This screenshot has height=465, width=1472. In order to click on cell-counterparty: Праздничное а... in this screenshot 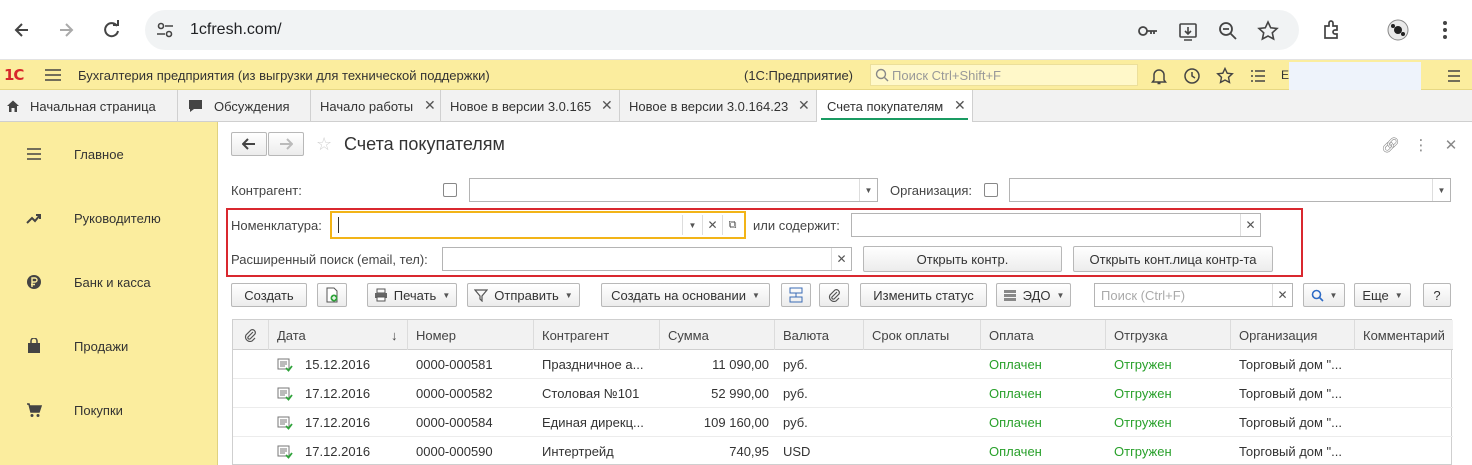, I will do `click(593, 364)`.